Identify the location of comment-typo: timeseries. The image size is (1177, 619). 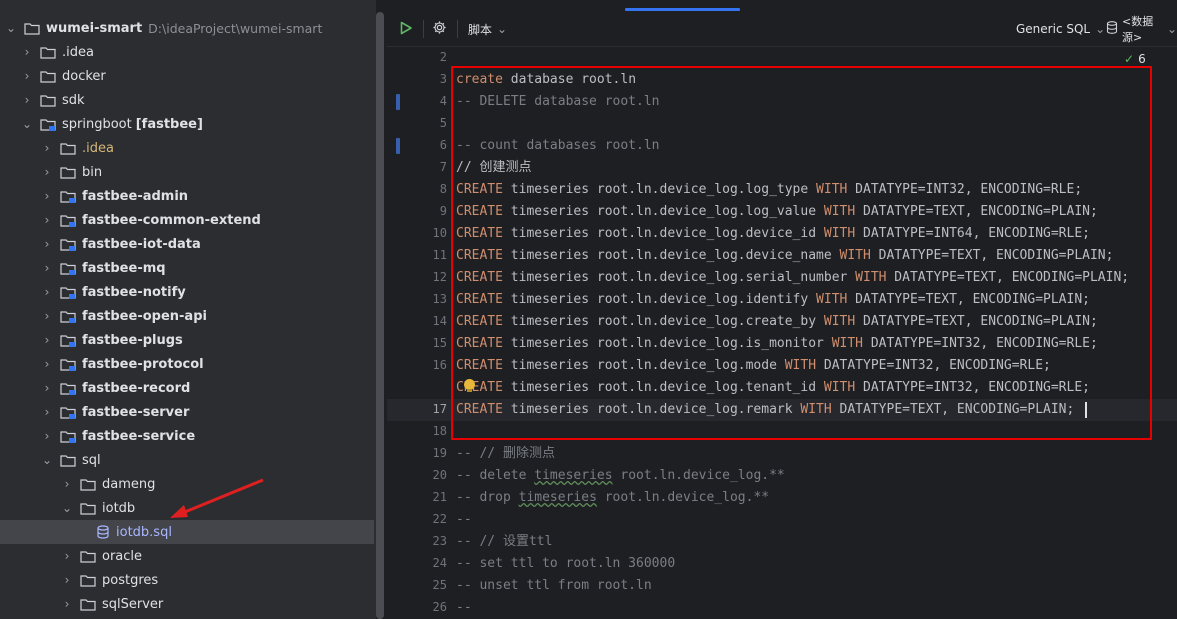
(557, 497).